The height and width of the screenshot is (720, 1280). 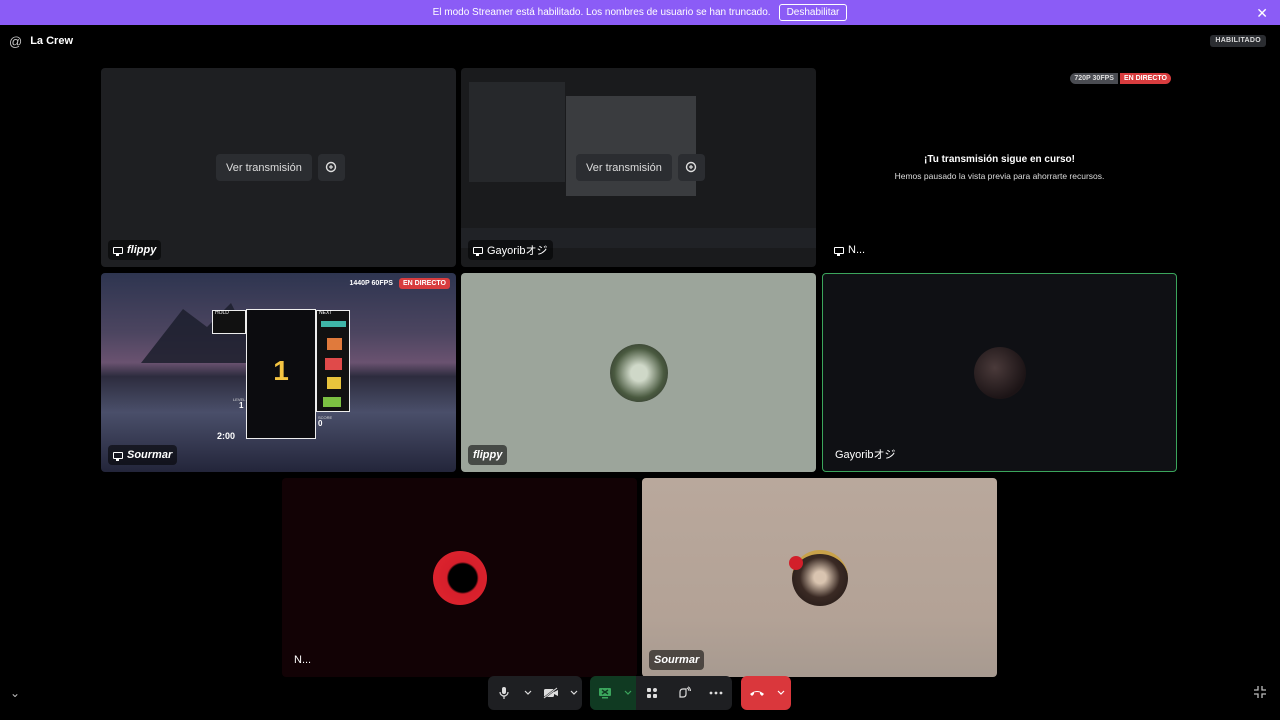 What do you see at coordinates (51, 41) in the screenshot?
I see `server-title: La Crew` at bounding box center [51, 41].